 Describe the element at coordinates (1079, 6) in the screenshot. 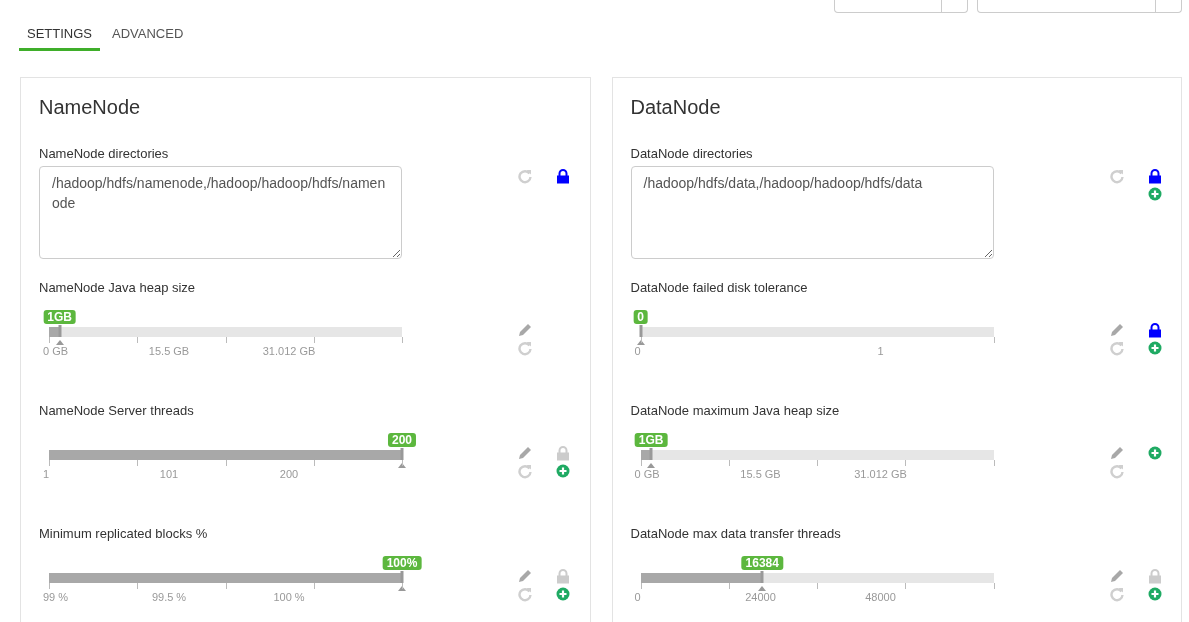

I see `filter-field` at that location.